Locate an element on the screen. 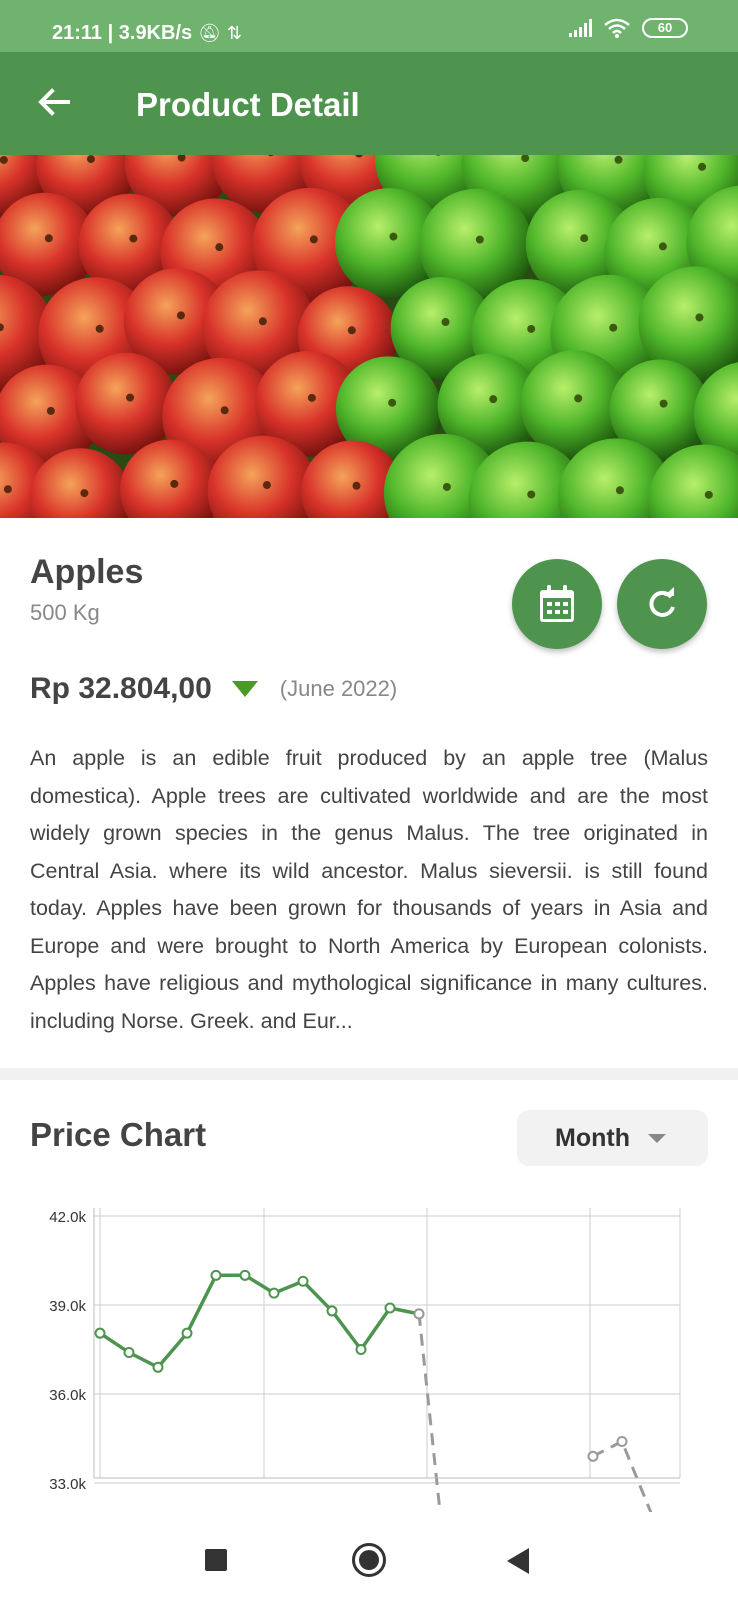 The height and width of the screenshot is (1600, 738). series-line-solid is located at coordinates (259, 1321).